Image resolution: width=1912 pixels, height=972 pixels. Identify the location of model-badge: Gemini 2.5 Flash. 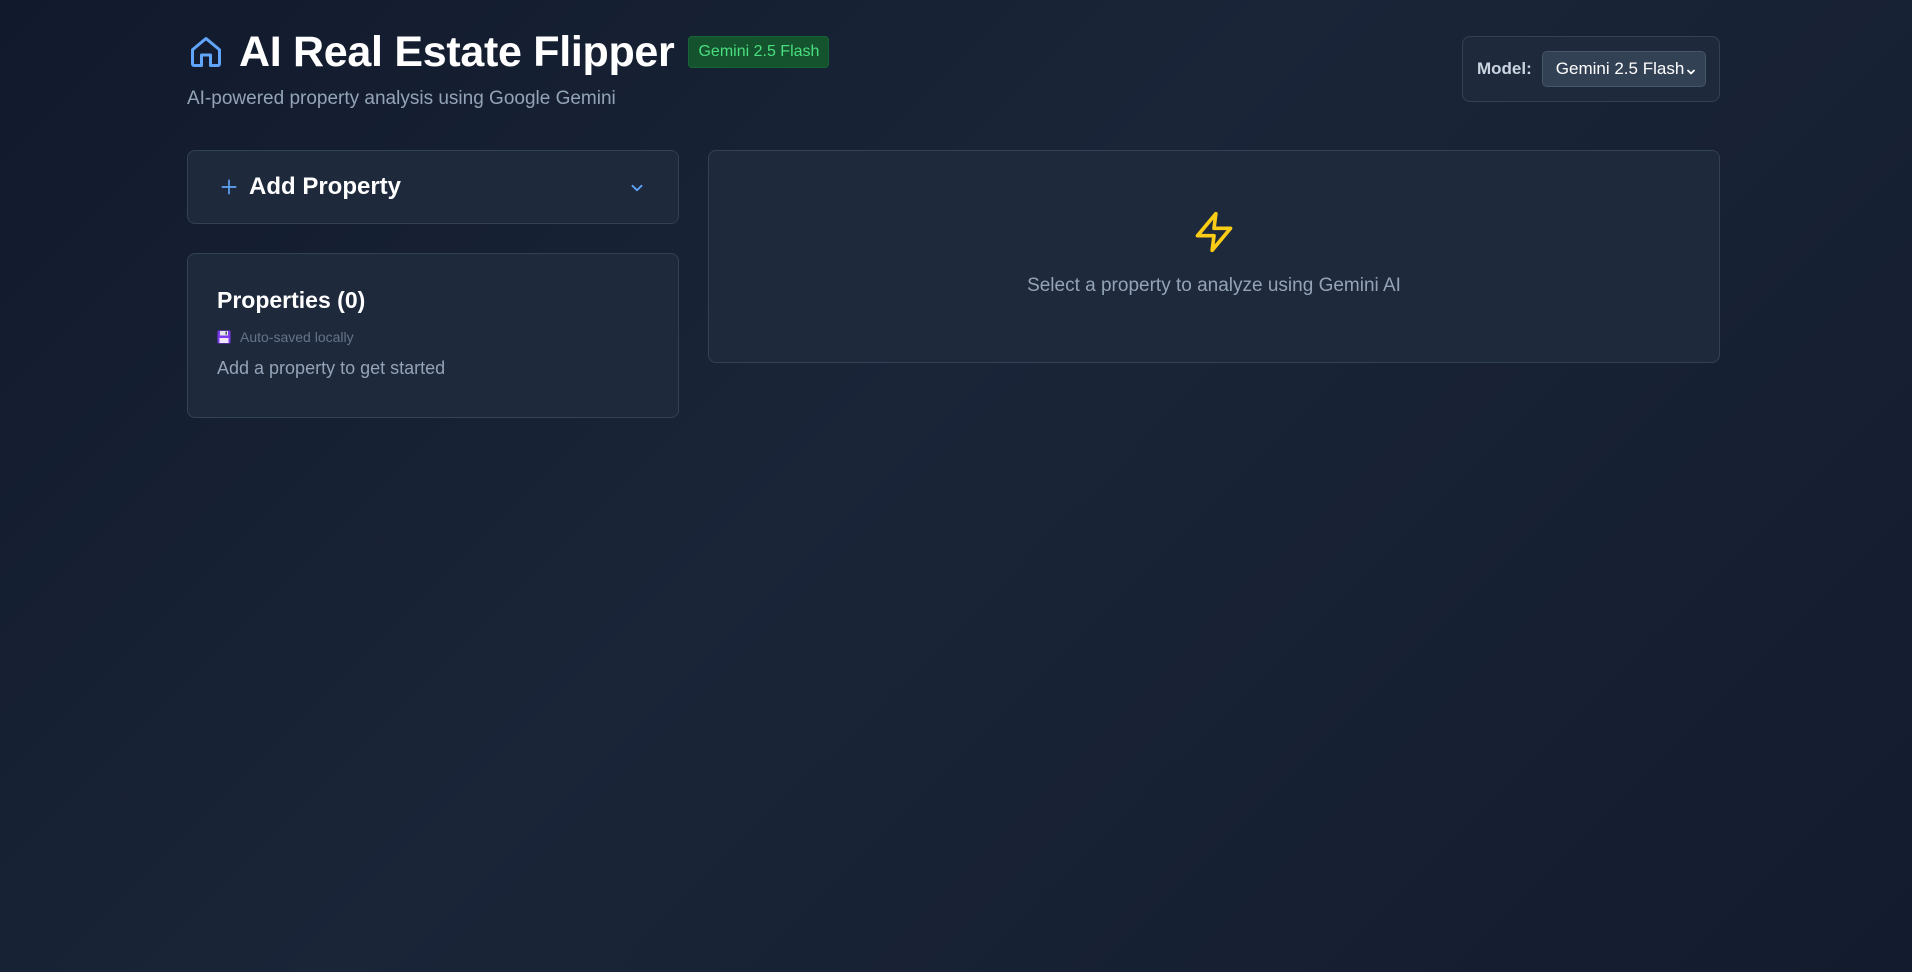
(759, 52).